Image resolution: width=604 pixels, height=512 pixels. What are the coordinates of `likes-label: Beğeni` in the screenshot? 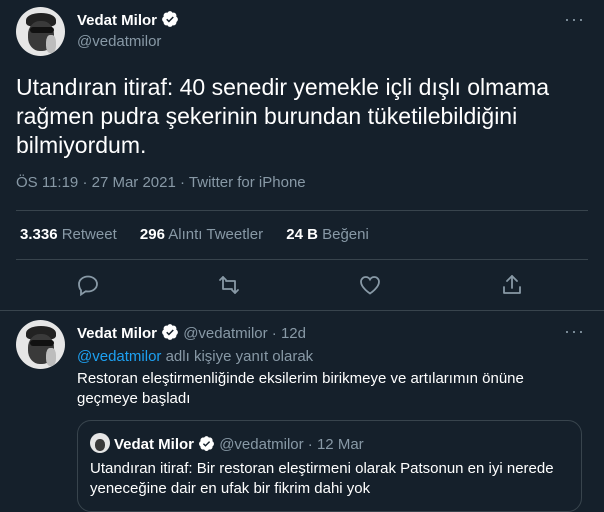 It's located at (345, 234).